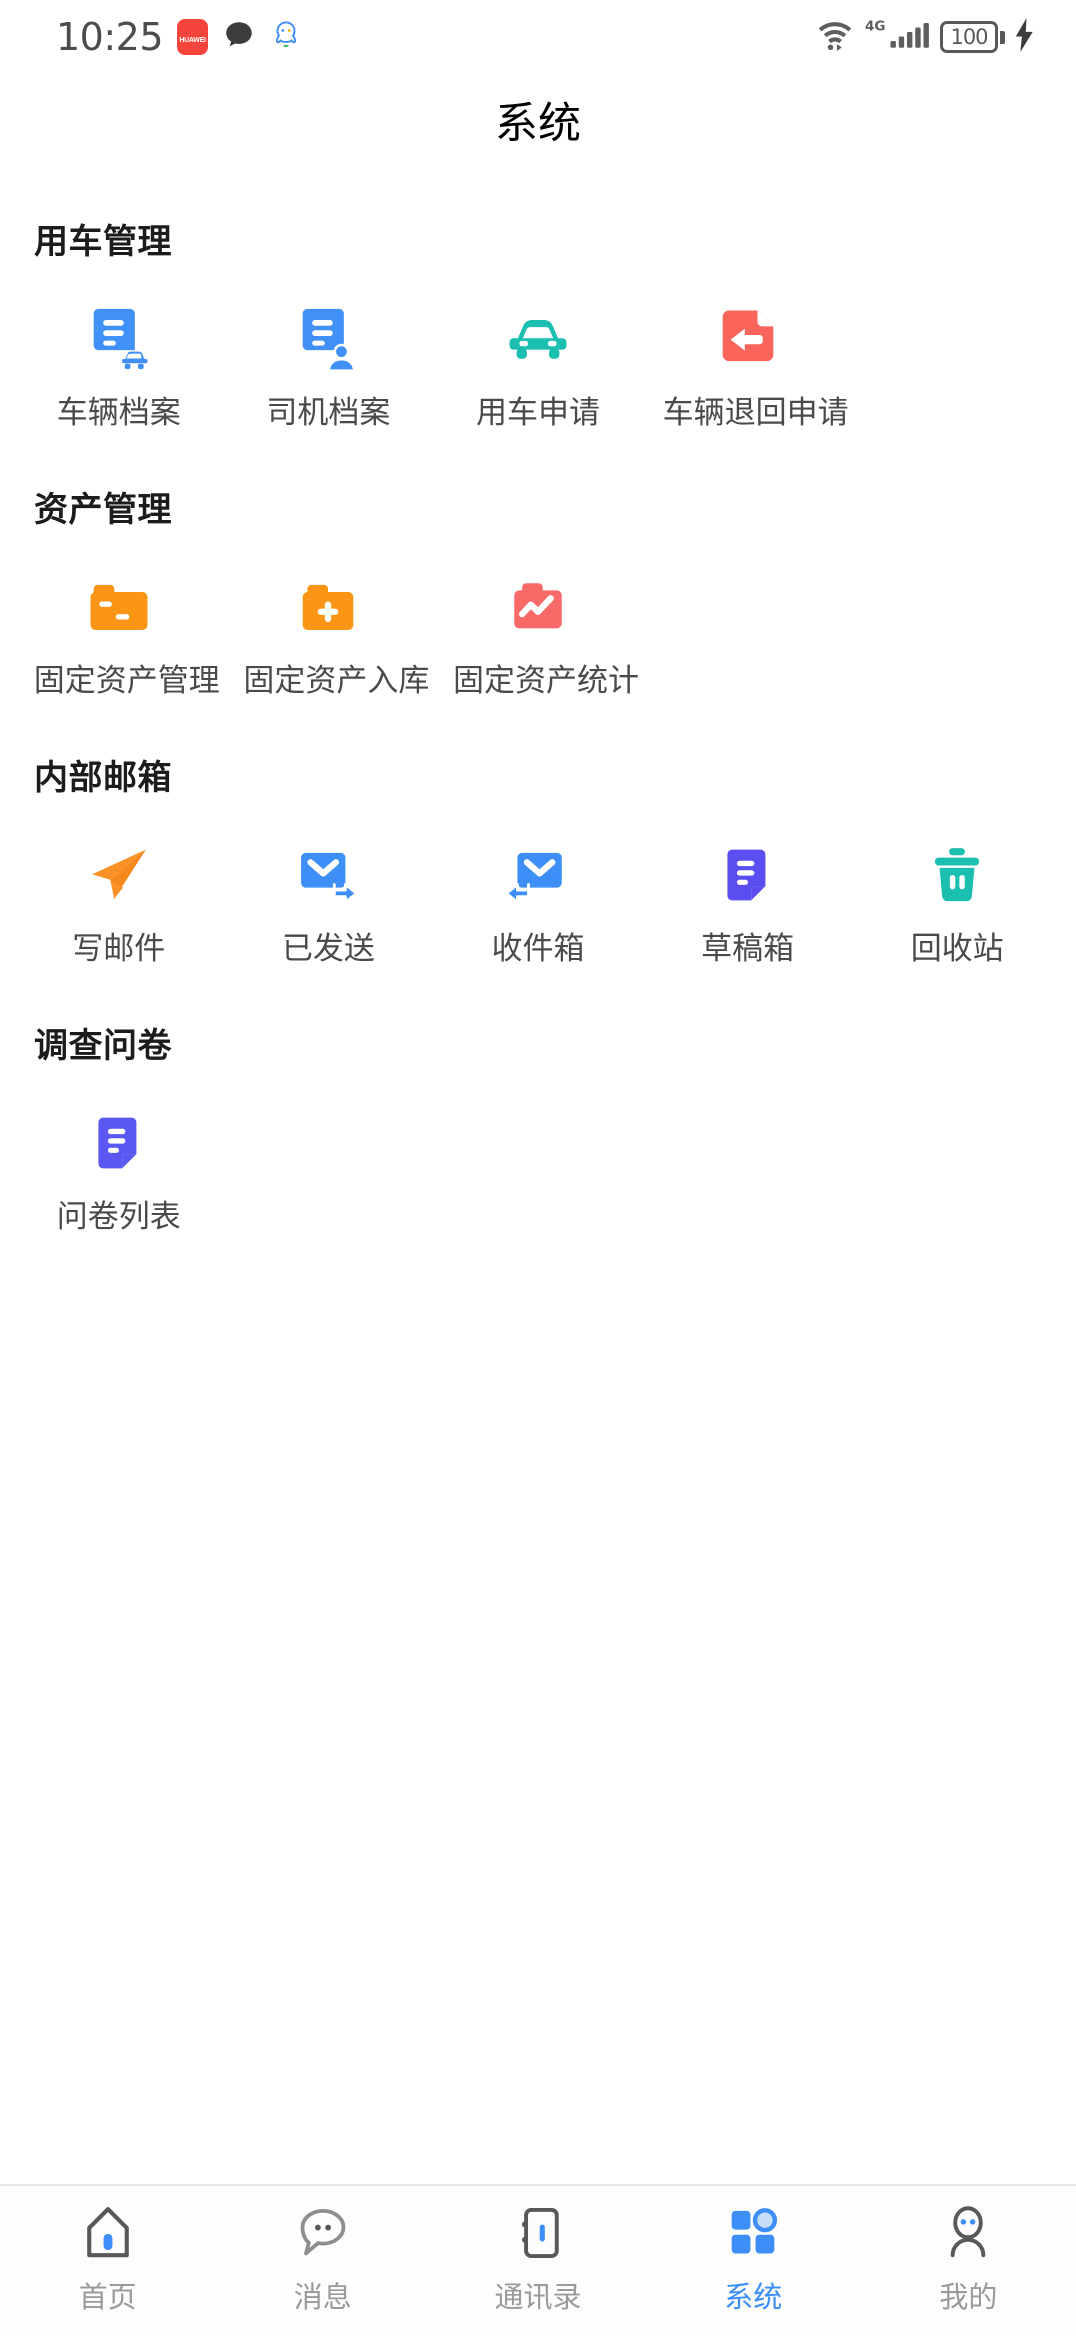  Describe the element at coordinates (538, 607) in the screenshot. I see `folder-chart-icon` at that location.